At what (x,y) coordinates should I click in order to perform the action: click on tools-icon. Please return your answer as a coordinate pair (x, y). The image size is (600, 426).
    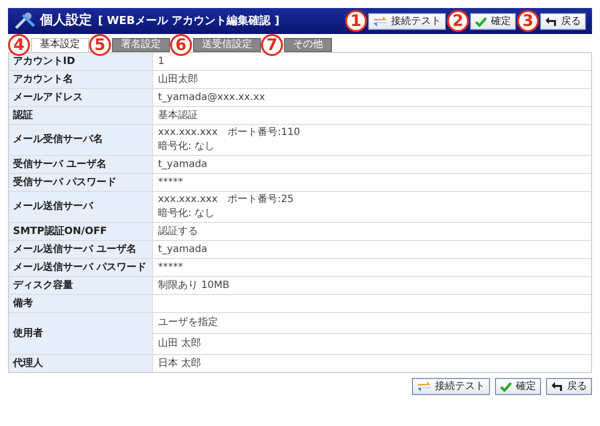
    Looking at the image, I should click on (25, 21).